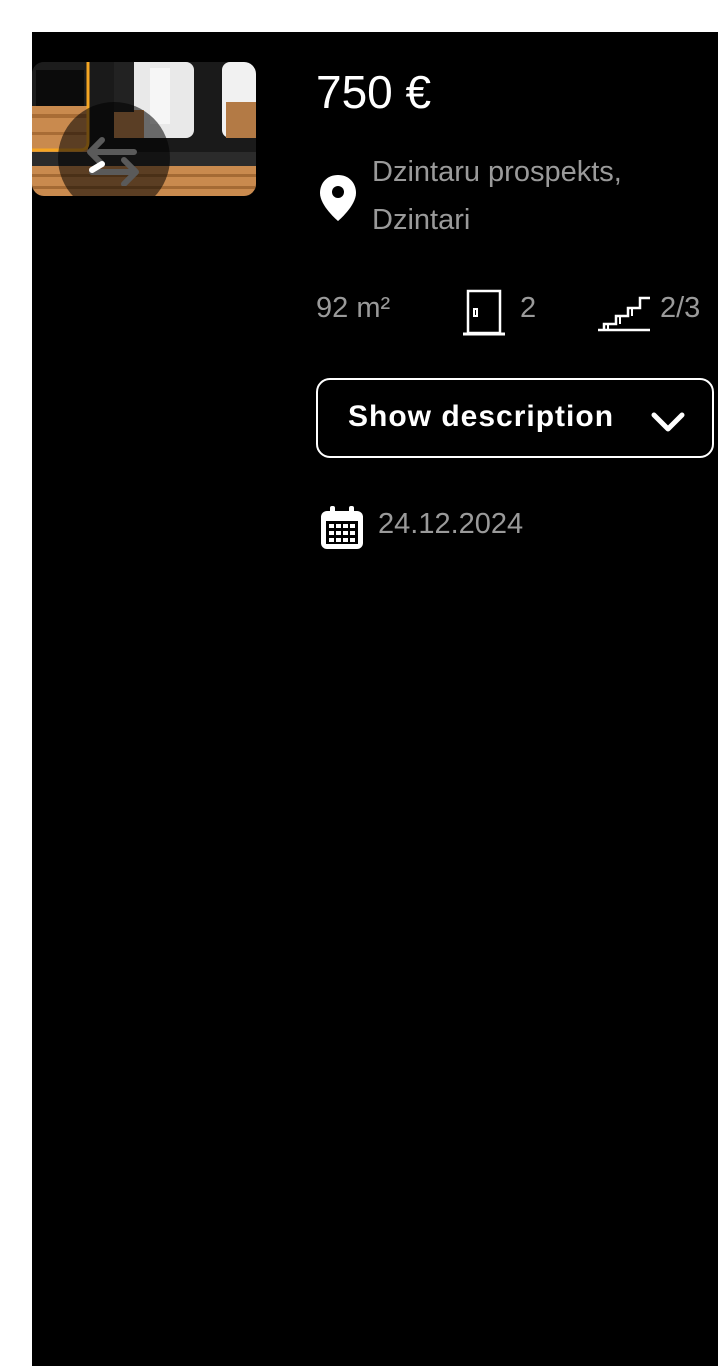  I want to click on door-icon, so click(484, 312).